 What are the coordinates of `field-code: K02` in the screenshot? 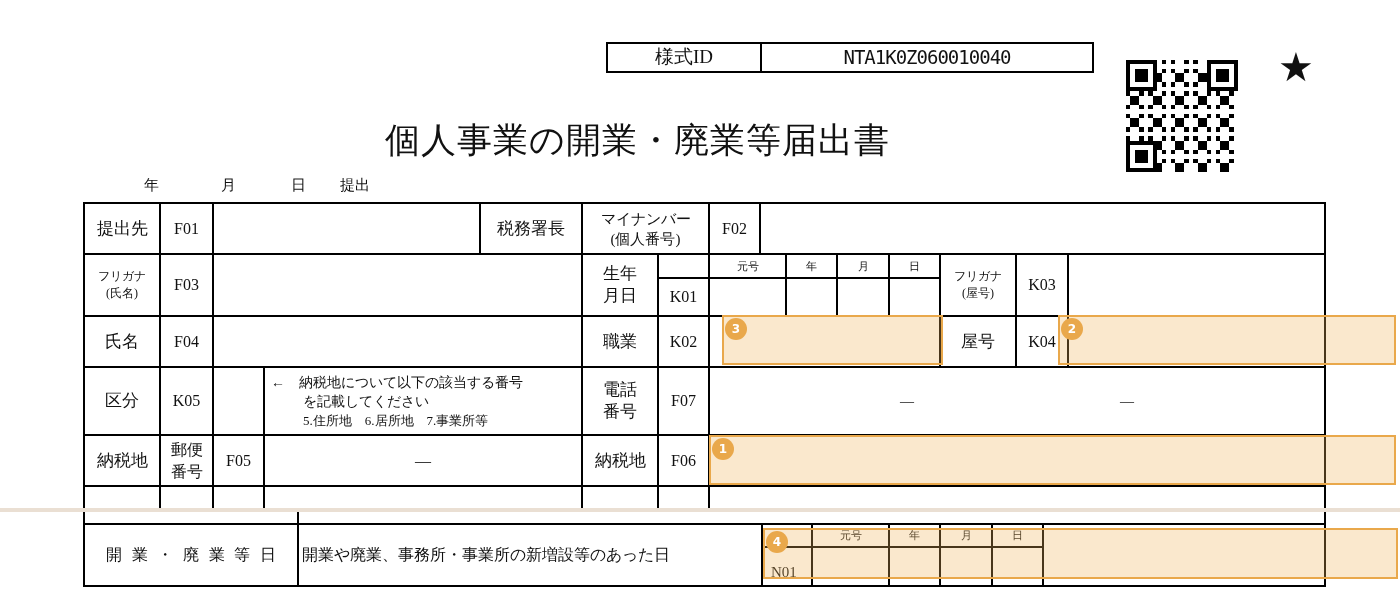 It's located at (683, 341).